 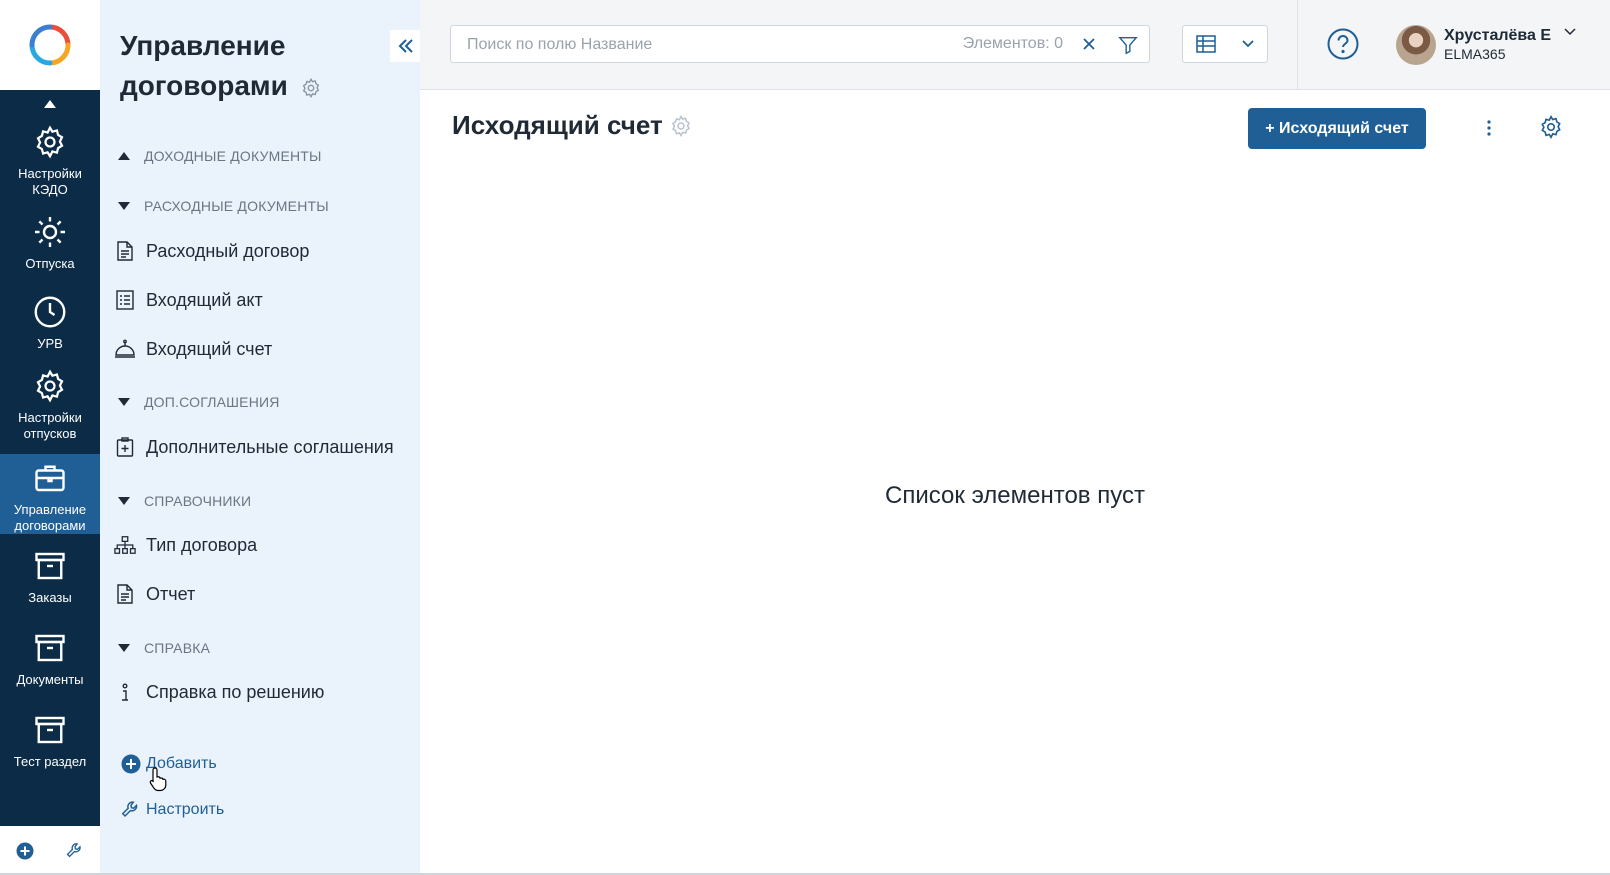 I want to click on settings-gear-icon, so click(x=1551, y=127).